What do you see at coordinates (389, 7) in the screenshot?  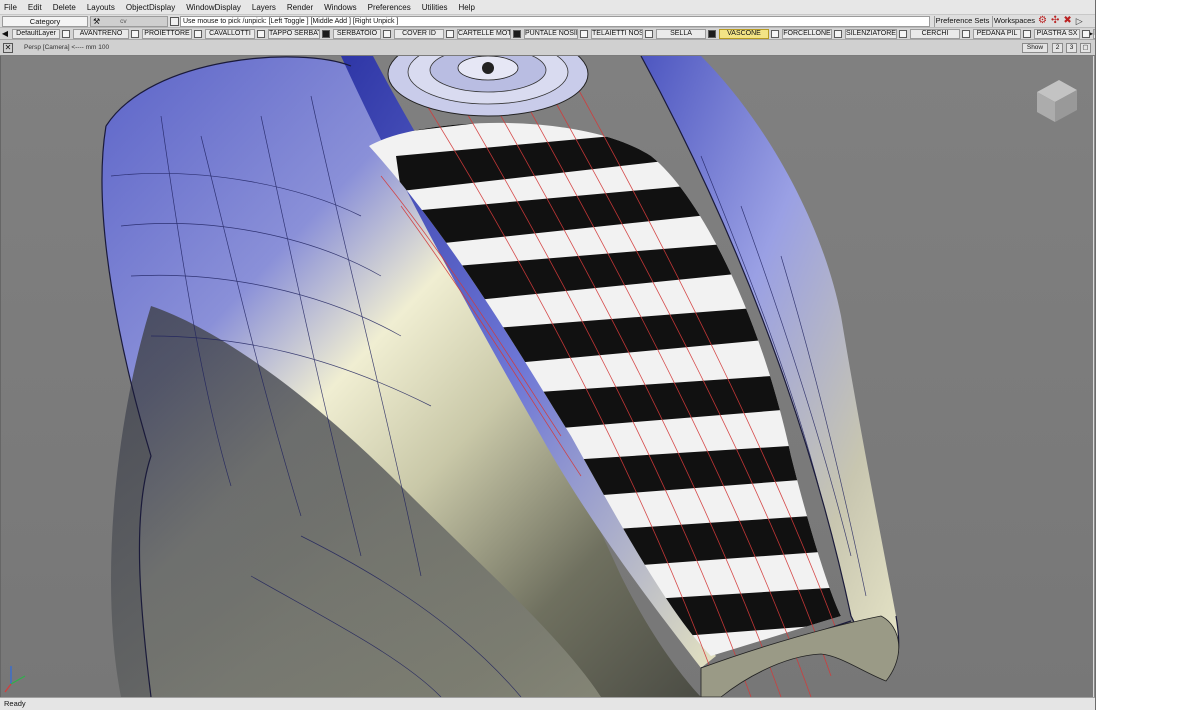 I see `menu-preferences: Preferences` at bounding box center [389, 7].